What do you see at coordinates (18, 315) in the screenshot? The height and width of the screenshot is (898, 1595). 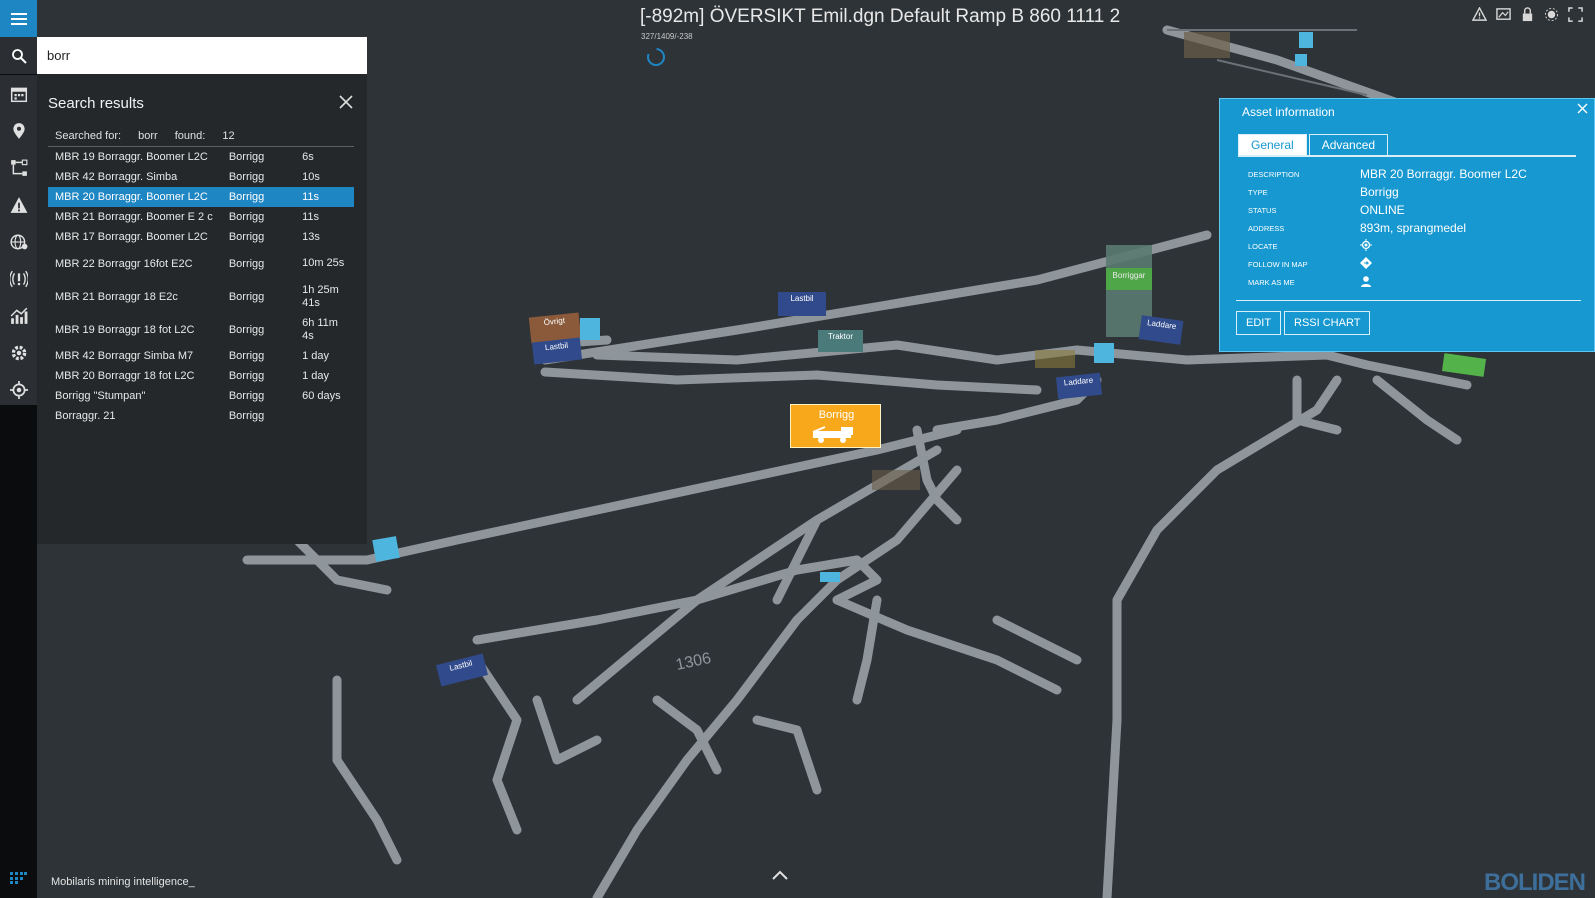 I see `analytics-button` at bounding box center [18, 315].